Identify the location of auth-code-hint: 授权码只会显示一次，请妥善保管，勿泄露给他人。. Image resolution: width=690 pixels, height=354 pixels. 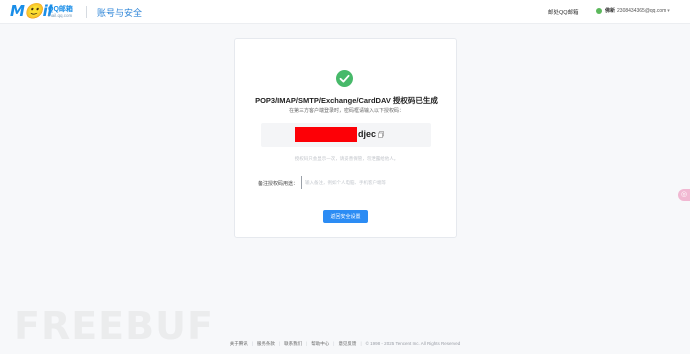
(346, 158).